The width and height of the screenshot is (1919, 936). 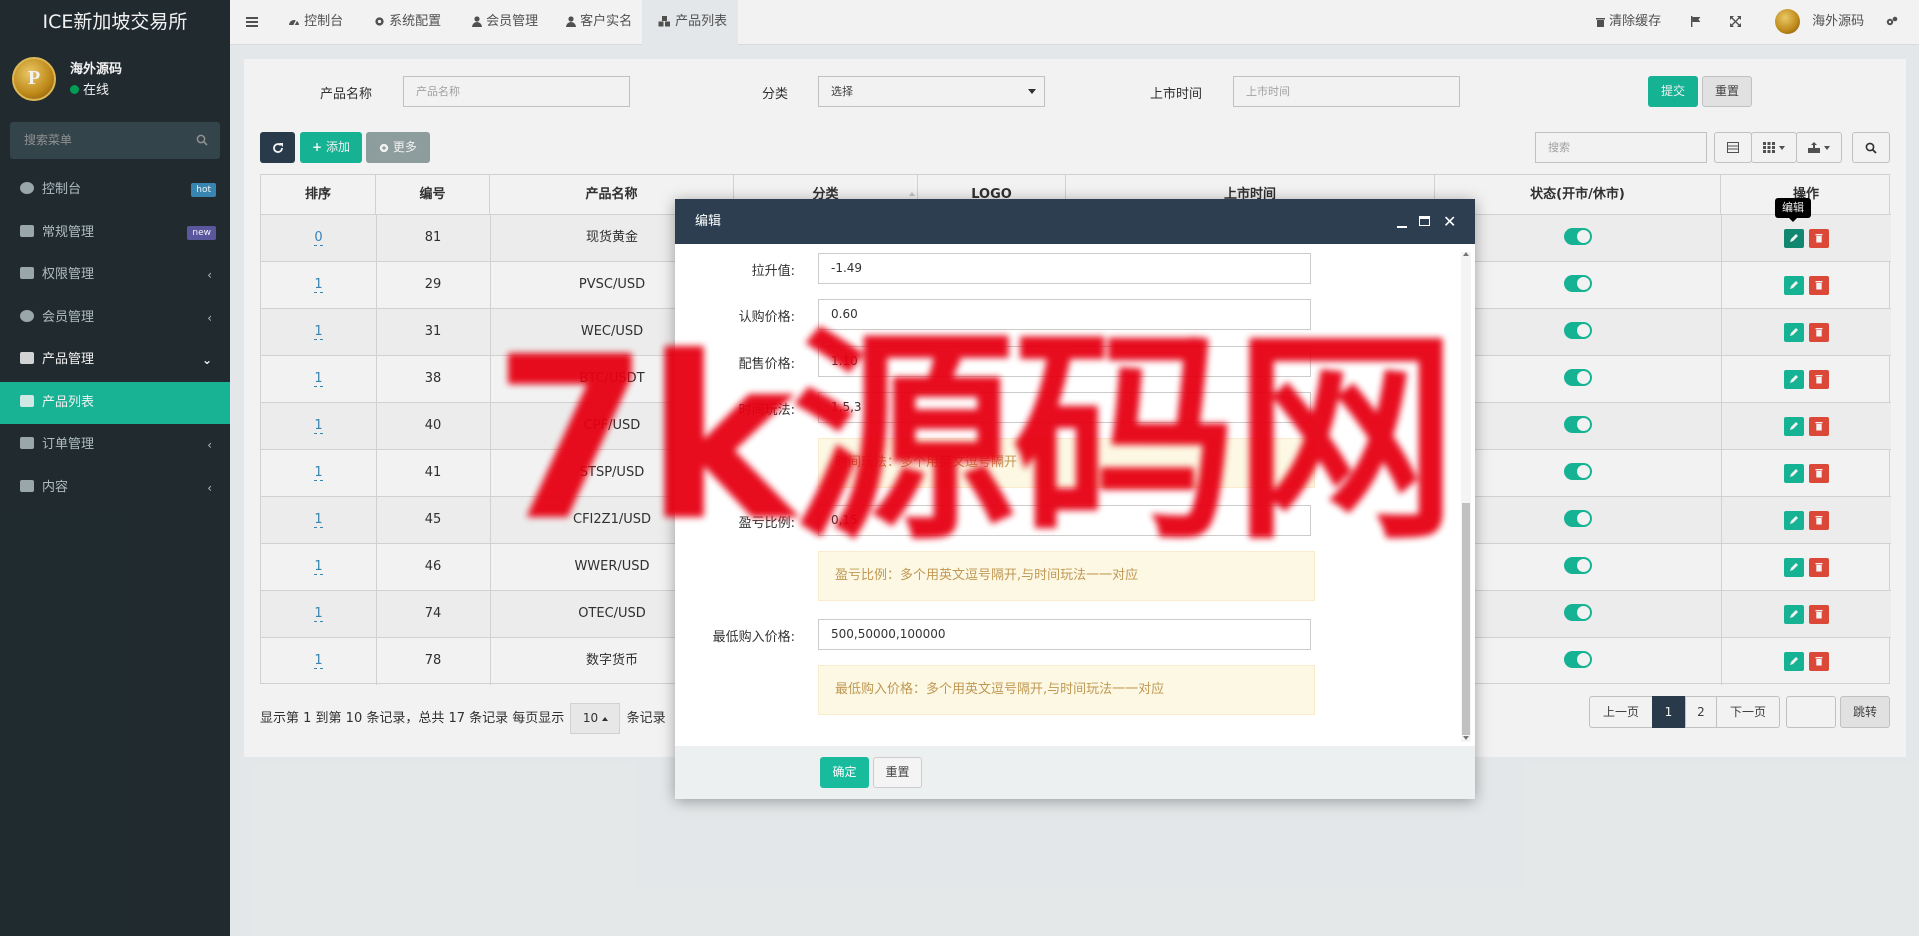 What do you see at coordinates (844, 772) in the screenshot?
I see `confirm-button: 确定` at bounding box center [844, 772].